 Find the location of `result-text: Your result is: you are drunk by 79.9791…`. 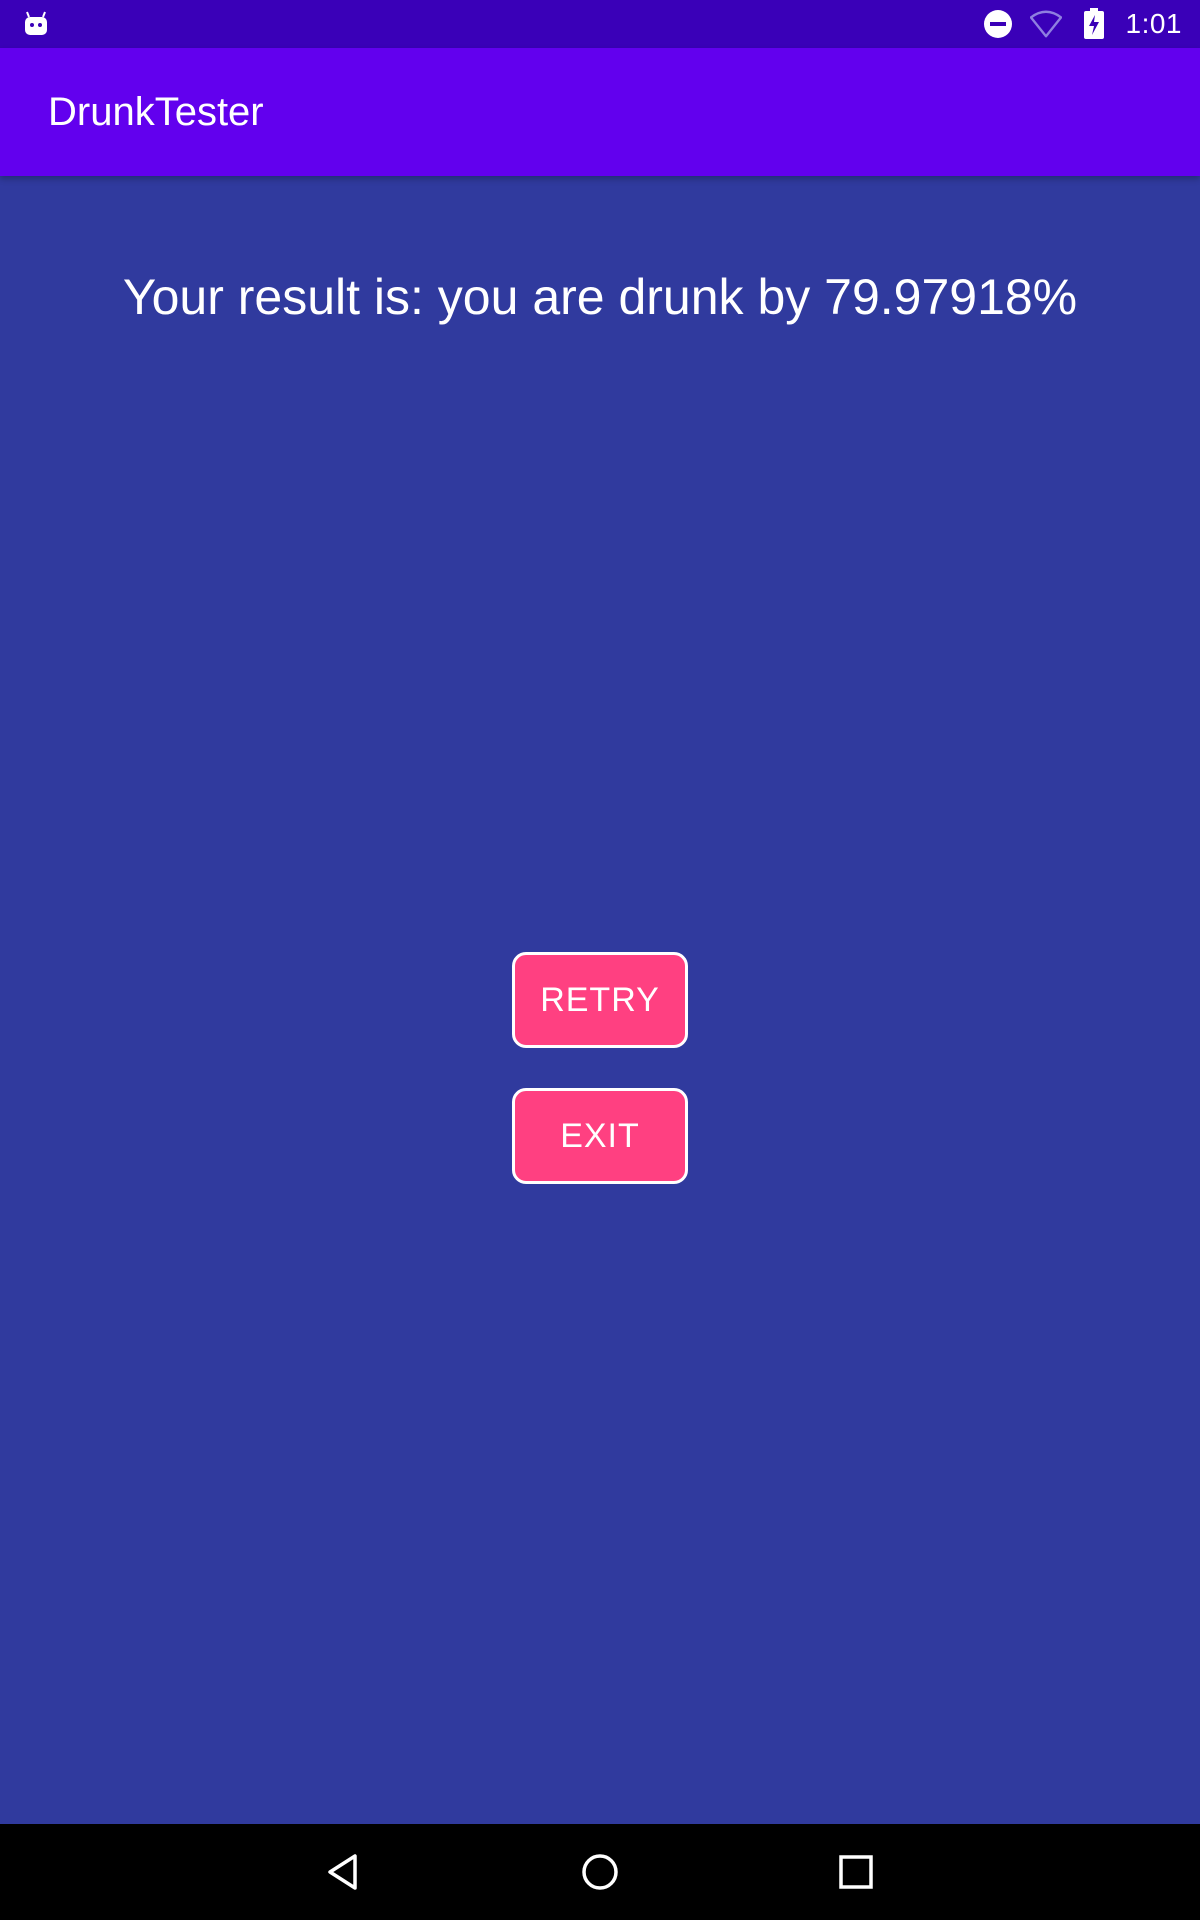

result-text: Your result is: you are drunk by 79.9791… is located at coordinates (600, 297).